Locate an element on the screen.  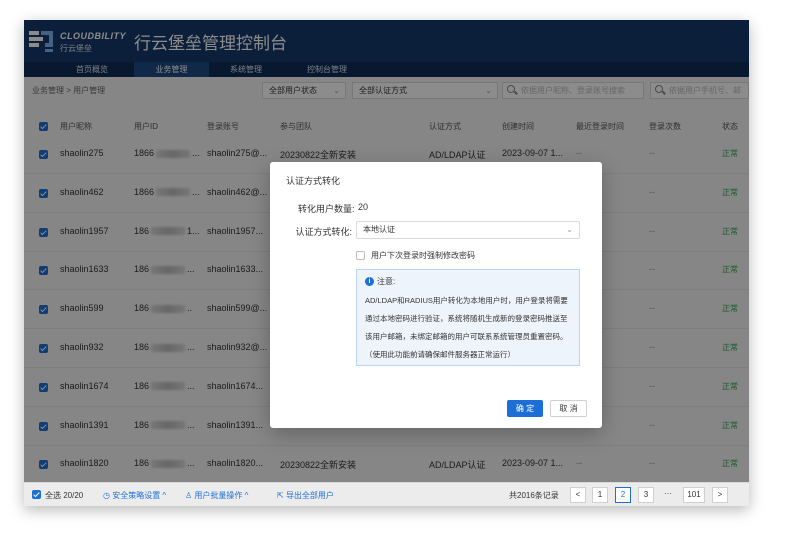
notice-line-3: 该用户邮箱，未绑定邮箱的用户可联系系统管理员重置密码。 is located at coordinates (466, 336).